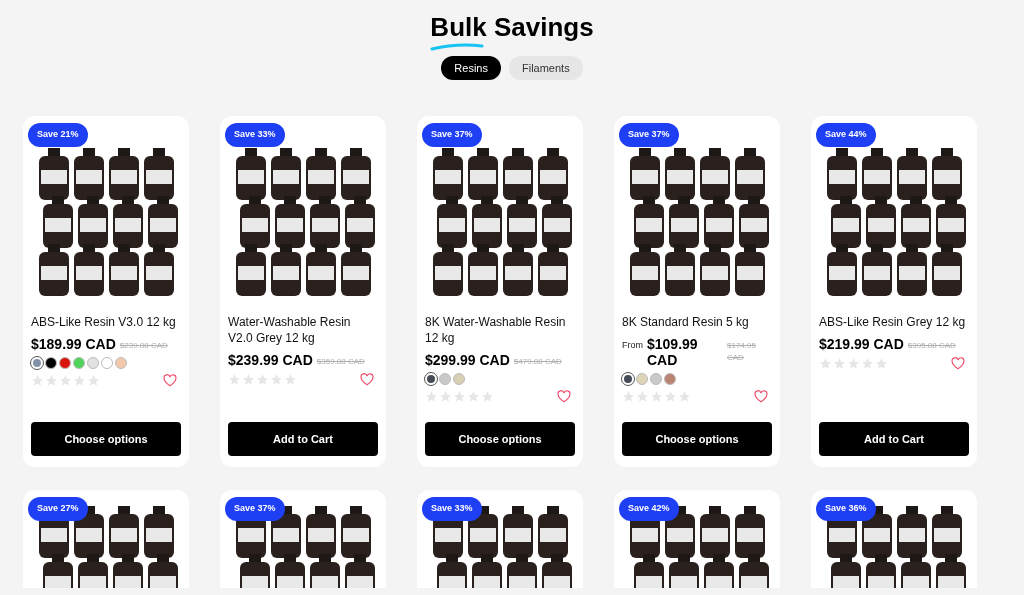  What do you see at coordinates (270, 360) in the screenshot?
I see `sale-price: $239.99 CAD` at bounding box center [270, 360].